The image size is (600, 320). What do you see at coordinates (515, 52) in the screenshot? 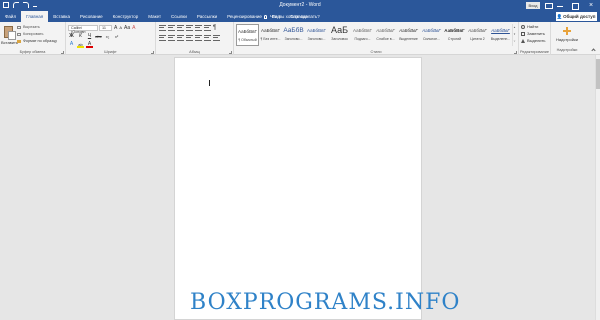
I see `styles-launcher-icon` at bounding box center [515, 52].